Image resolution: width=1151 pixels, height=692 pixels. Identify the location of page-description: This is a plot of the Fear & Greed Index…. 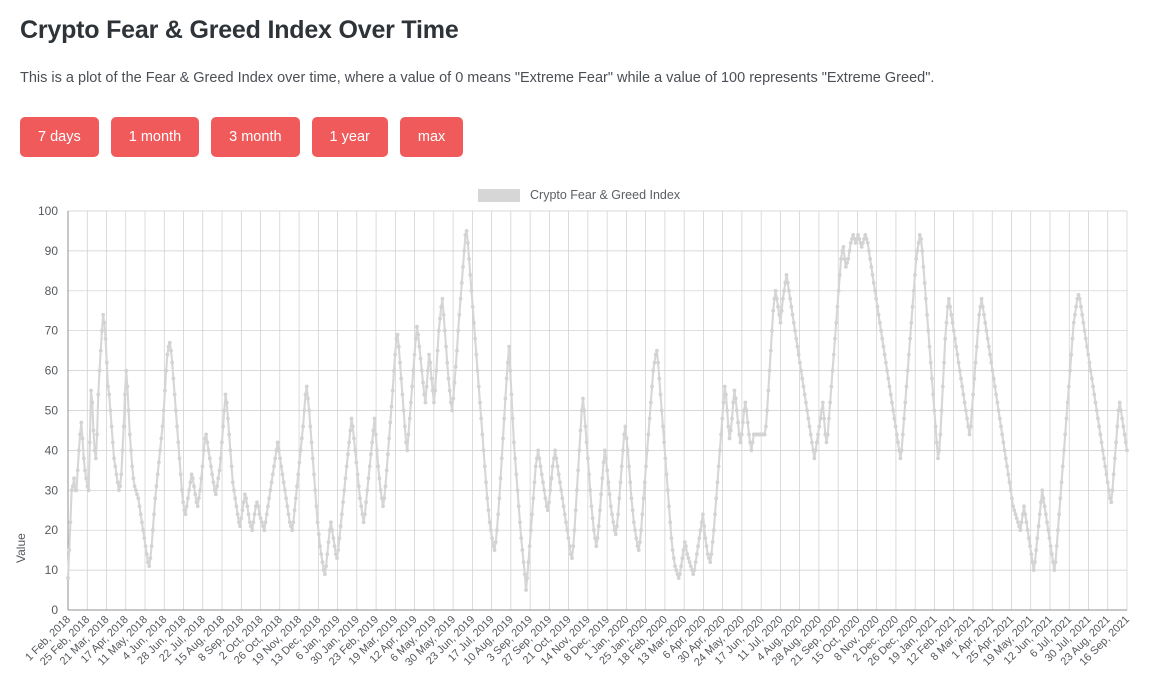
(477, 78).